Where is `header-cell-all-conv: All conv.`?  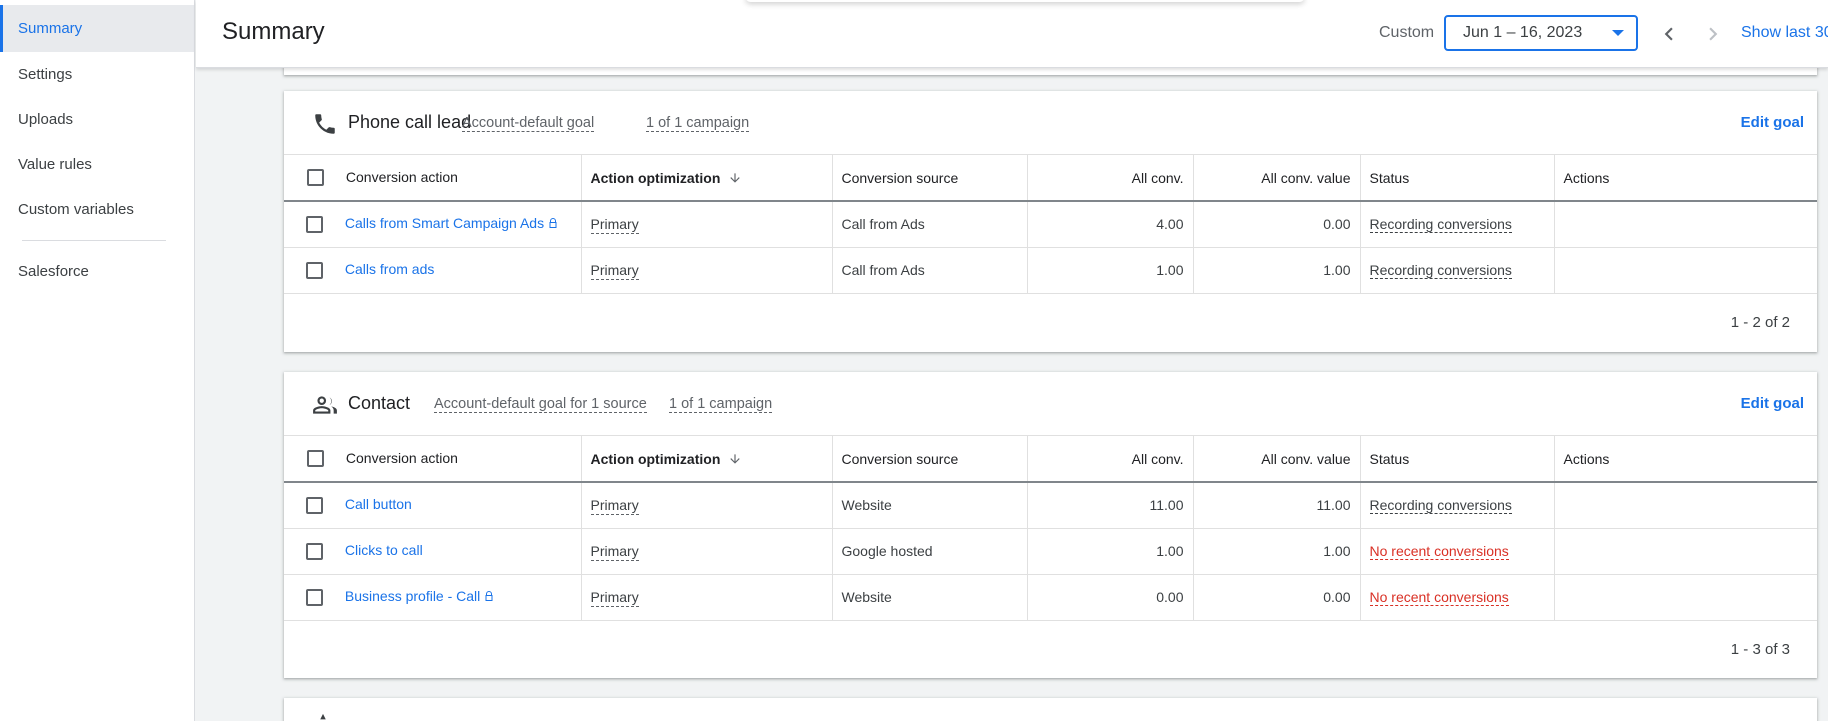 header-cell-all-conv: All conv. is located at coordinates (1110, 178).